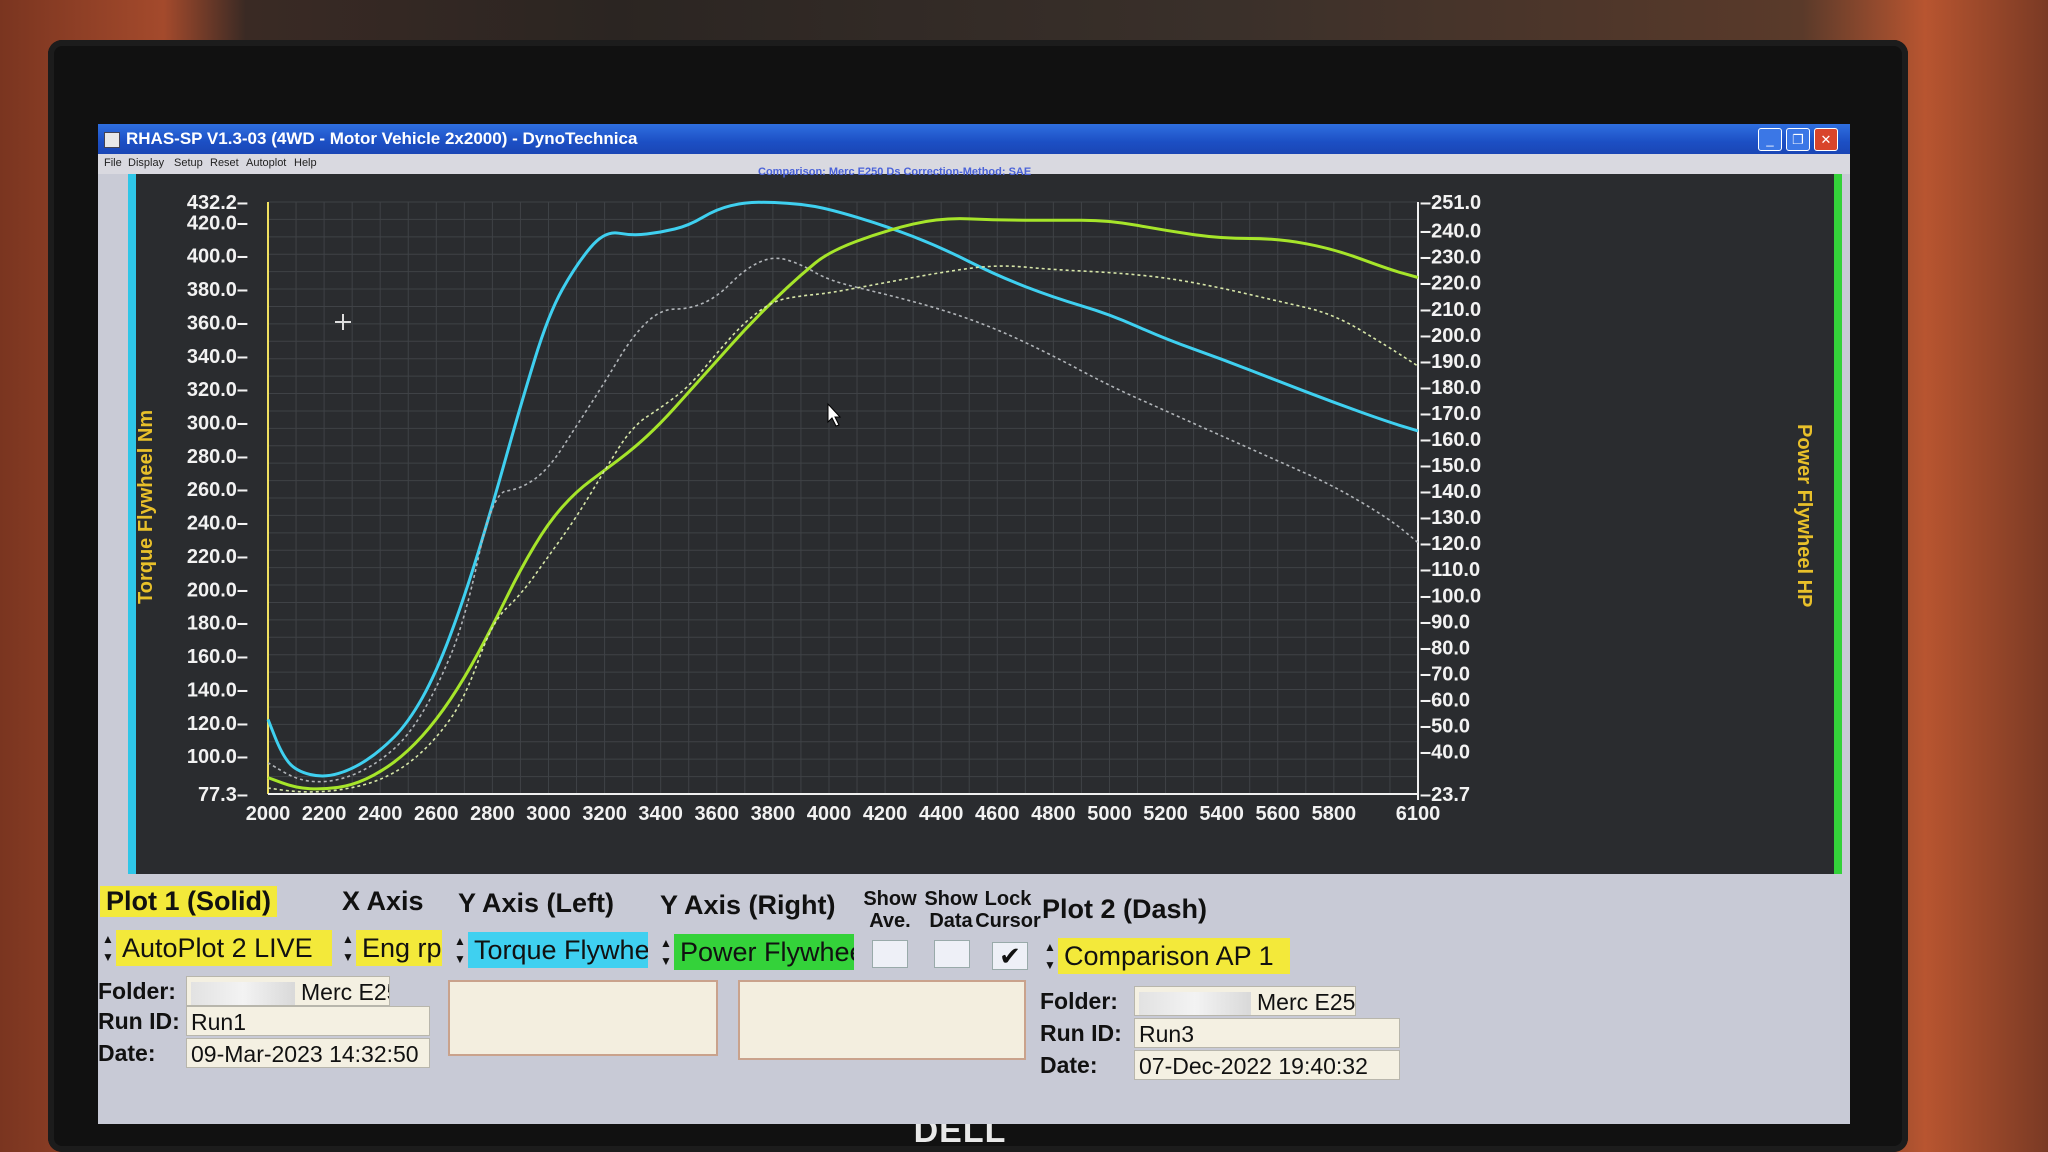 The image size is (2048, 1152). What do you see at coordinates (217, 657) in the screenshot?
I see `left-tick-label: 160.0–` at bounding box center [217, 657].